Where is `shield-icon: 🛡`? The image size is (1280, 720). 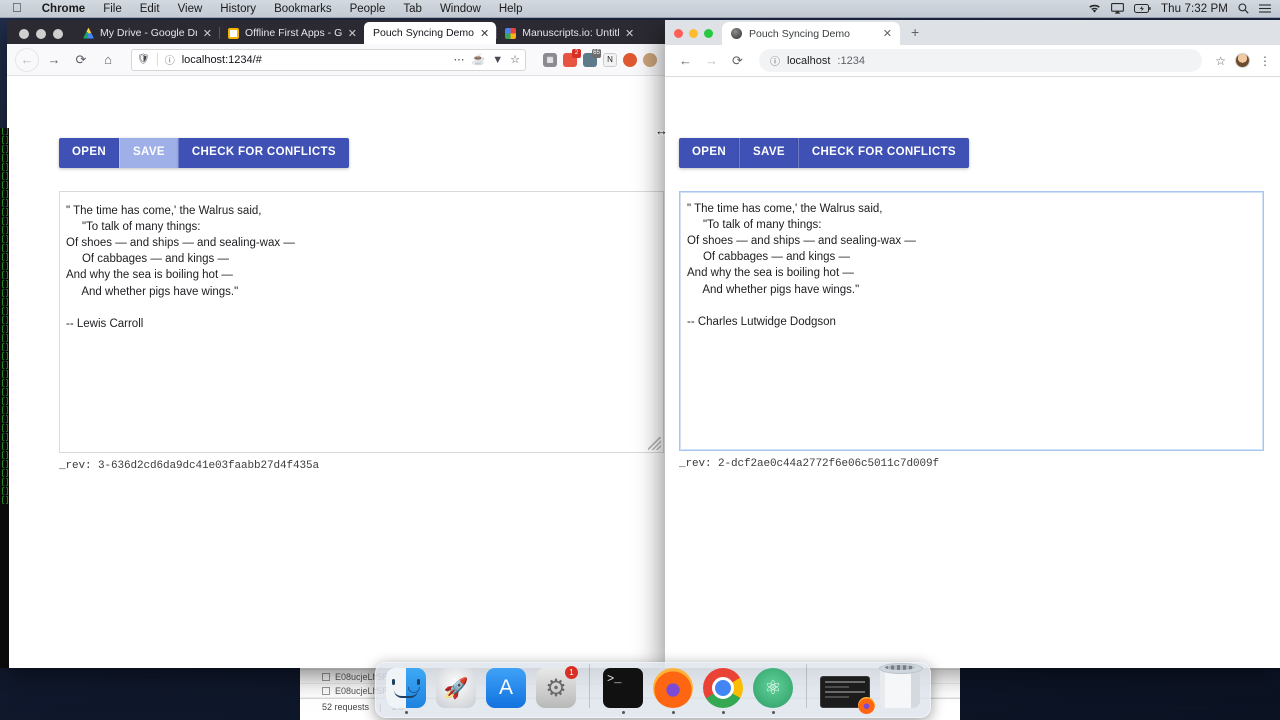
shield-icon: 🛡 is located at coordinates (143, 59).